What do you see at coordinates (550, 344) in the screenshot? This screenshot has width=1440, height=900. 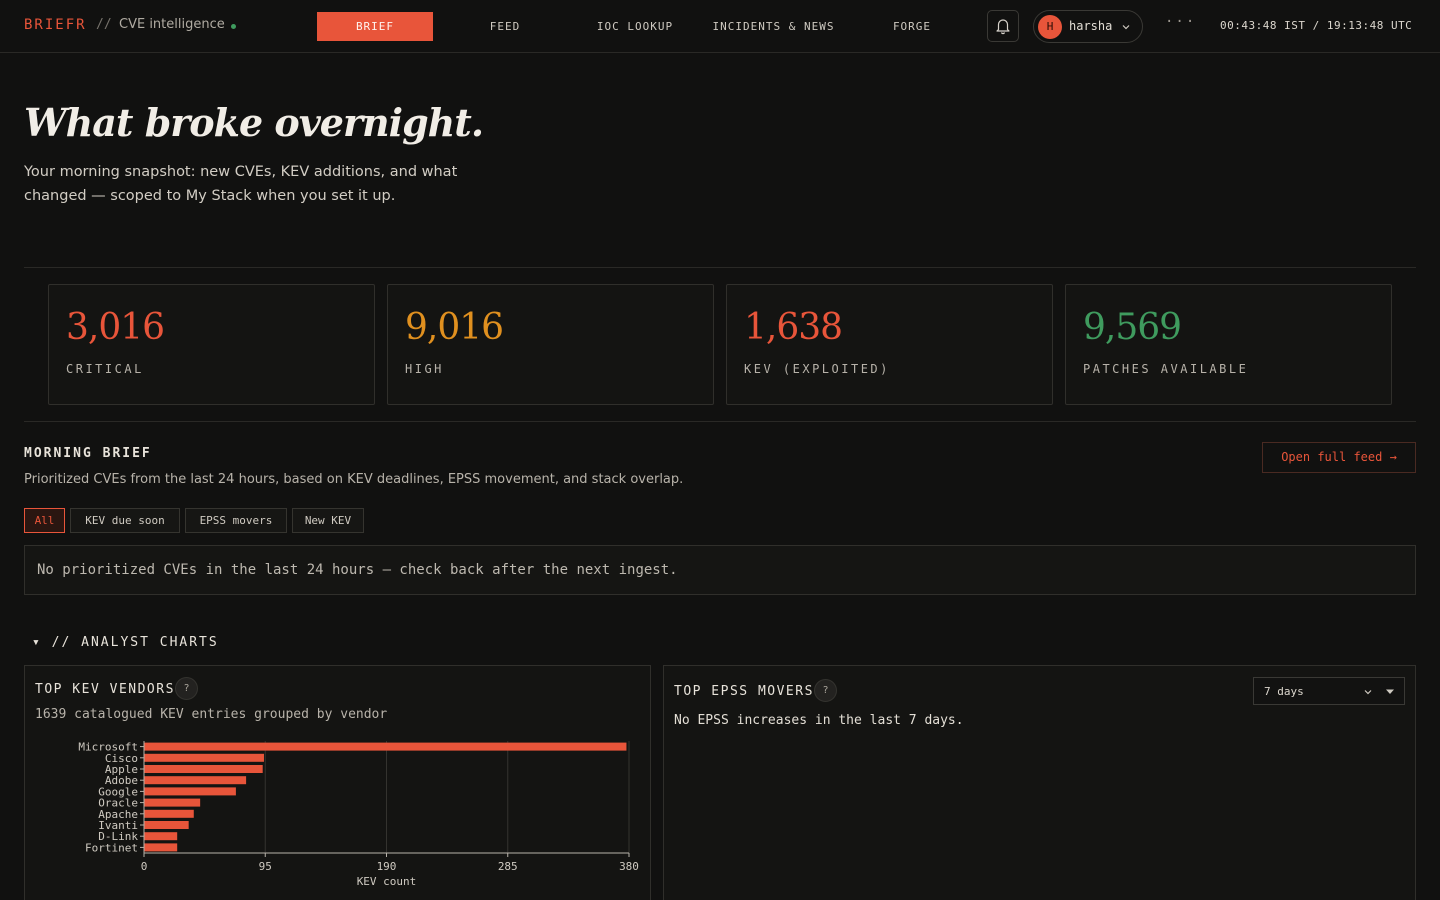 I see `stat-card-high: 9,016 HIGH` at bounding box center [550, 344].